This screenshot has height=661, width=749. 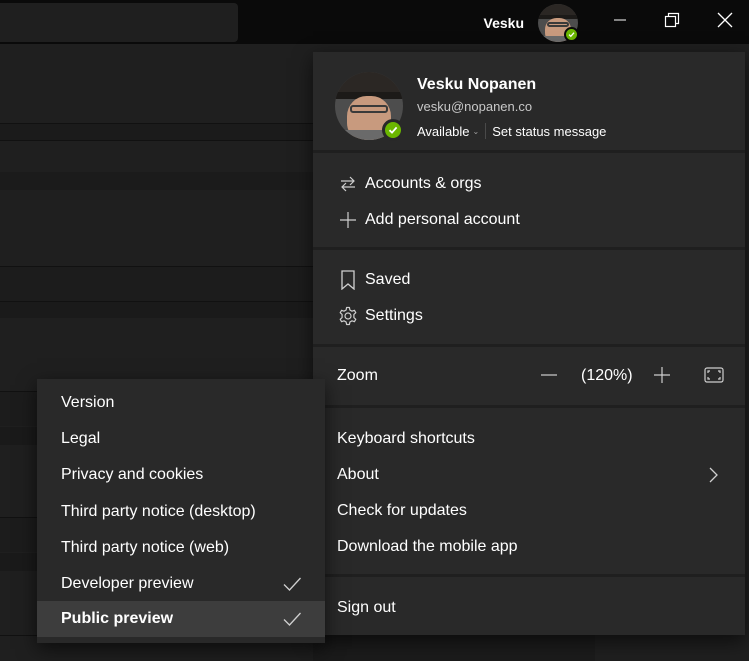 I want to click on accounts-orgs-item: Accounts & orgs, so click(x=409, y=184).